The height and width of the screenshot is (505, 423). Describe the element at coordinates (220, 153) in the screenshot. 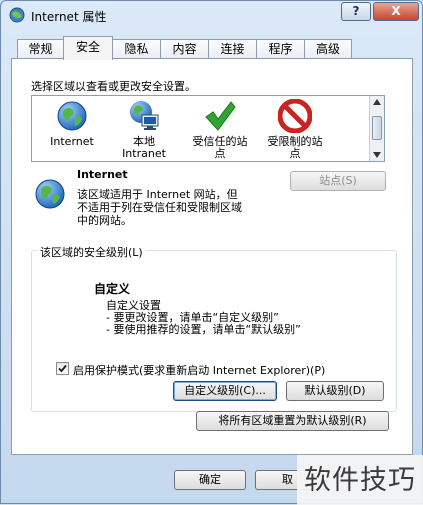

I see `zone-label-trusted-line2: 点` at that location.